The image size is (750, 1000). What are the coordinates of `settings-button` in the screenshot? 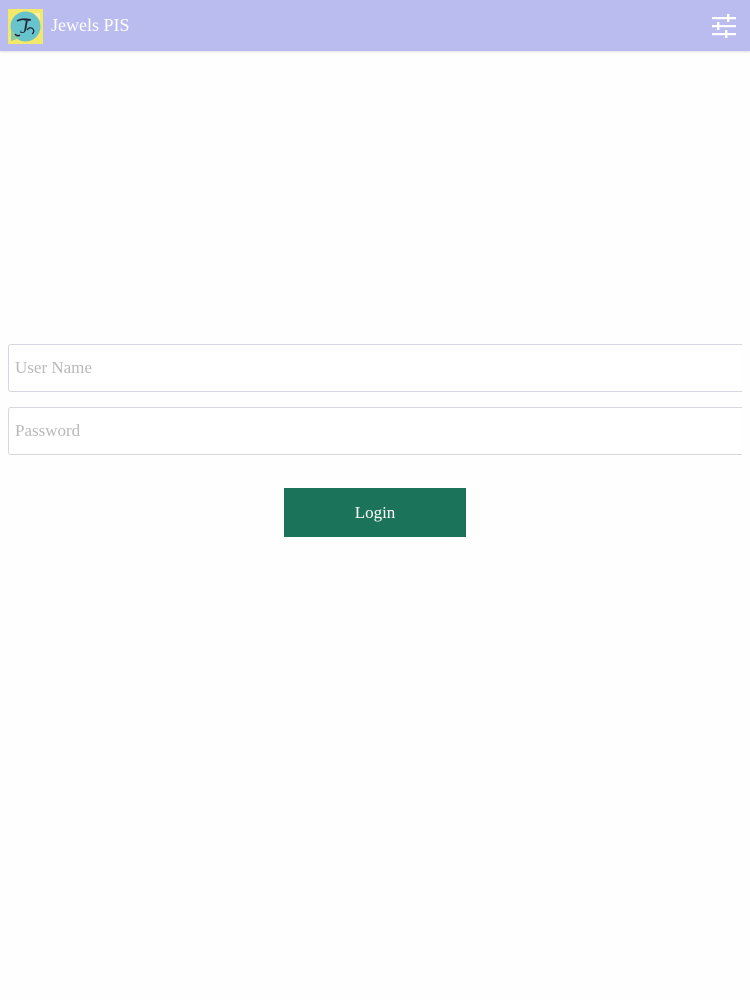 It's located at (724, 26).